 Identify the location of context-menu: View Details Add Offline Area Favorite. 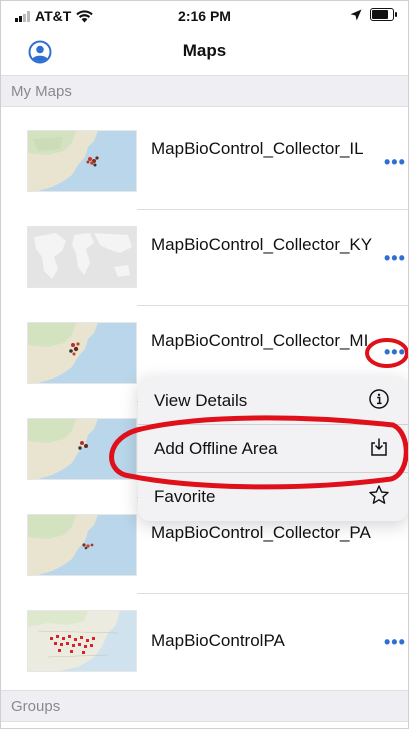
(273, 449).